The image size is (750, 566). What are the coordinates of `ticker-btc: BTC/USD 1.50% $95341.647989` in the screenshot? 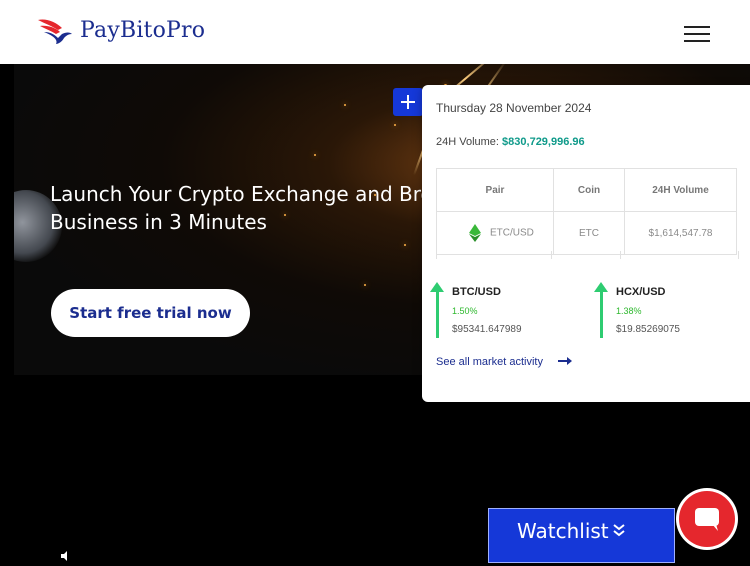 It's located at (504, 312).